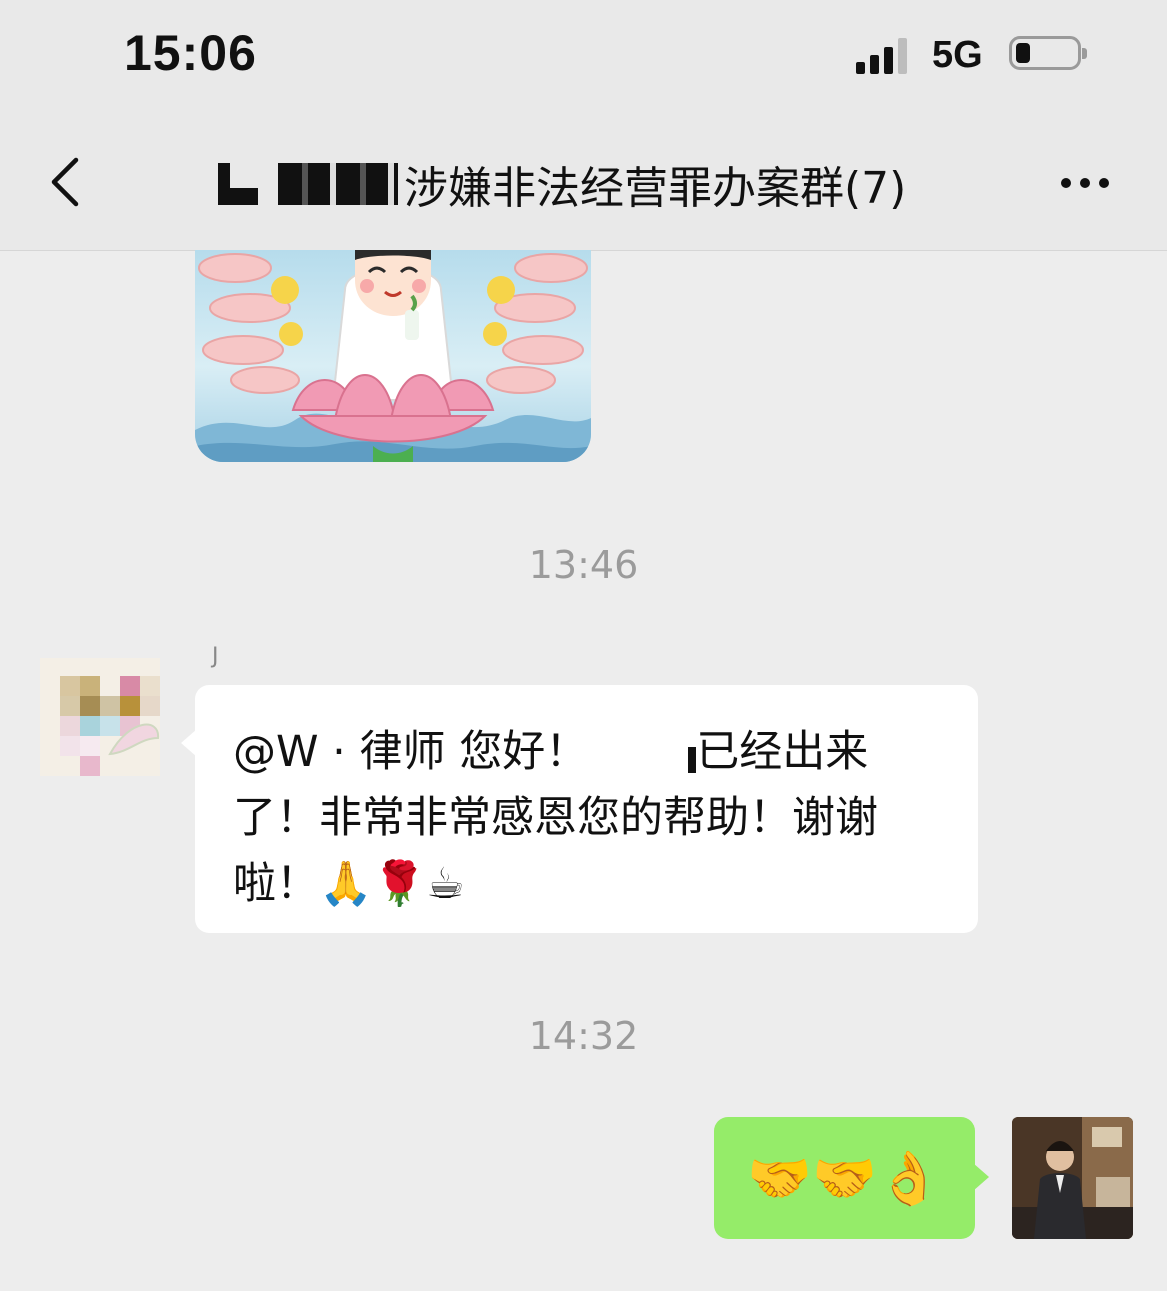  Describe the element at coordinates (642, 754) in the screenshot. I see `redaction-mask` at that location.